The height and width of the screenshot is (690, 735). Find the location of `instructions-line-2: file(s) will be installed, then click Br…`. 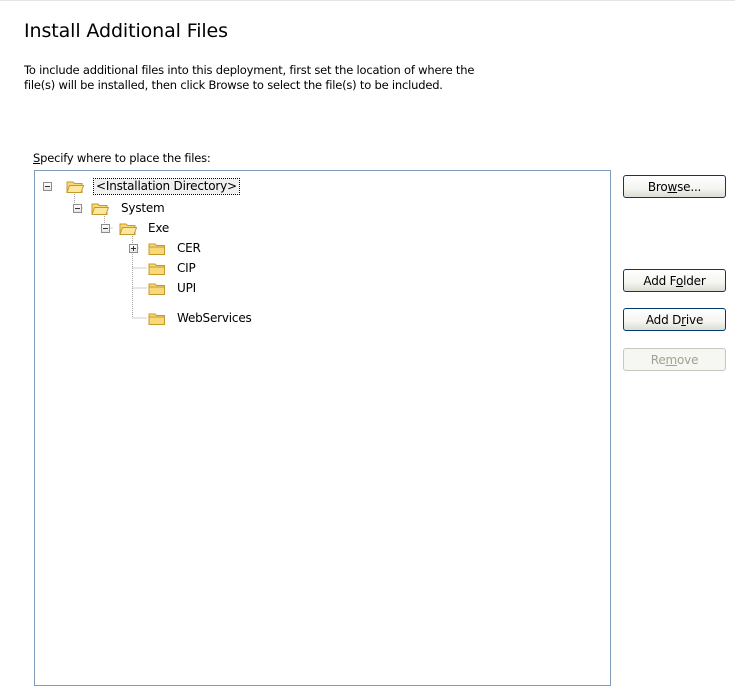

instructions-line-2: file(s) will be installed, then click Br… is located at coordinates (233, 85).